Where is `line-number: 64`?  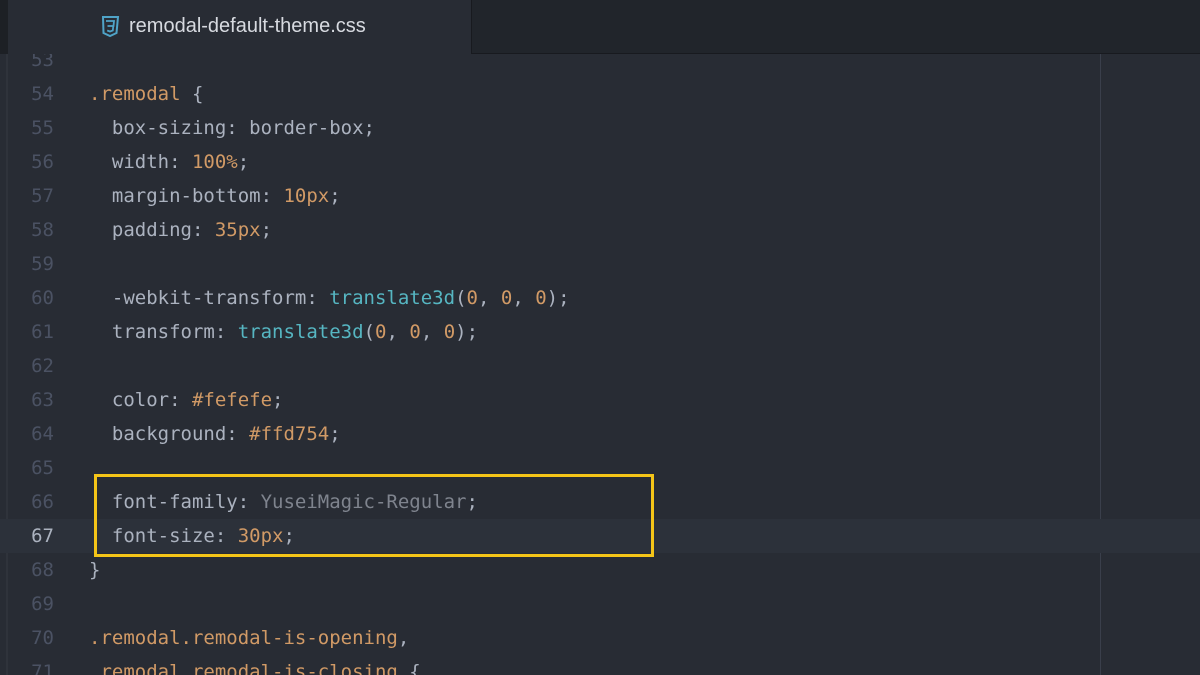
line-number: 64 is located at coordinates (42, 434).